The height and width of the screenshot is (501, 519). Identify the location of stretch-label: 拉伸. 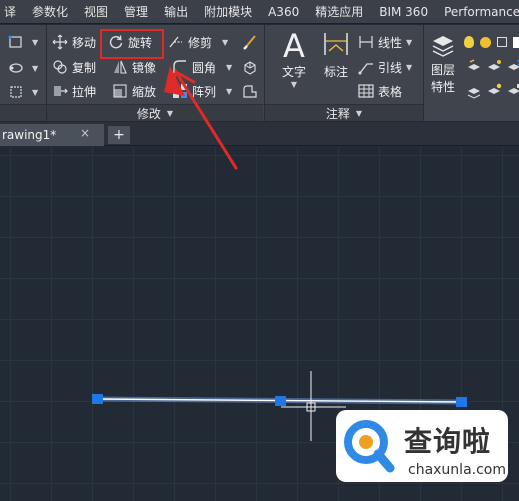
(84, 91).